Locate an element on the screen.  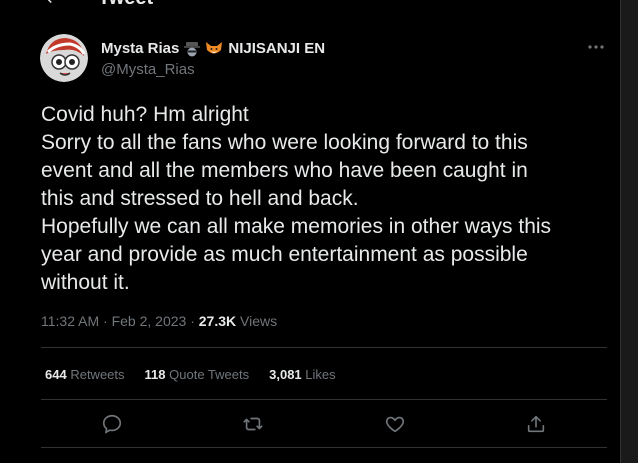
tweet-text-line: Covid huh? Hm alright is located at coordinates (145, 114).